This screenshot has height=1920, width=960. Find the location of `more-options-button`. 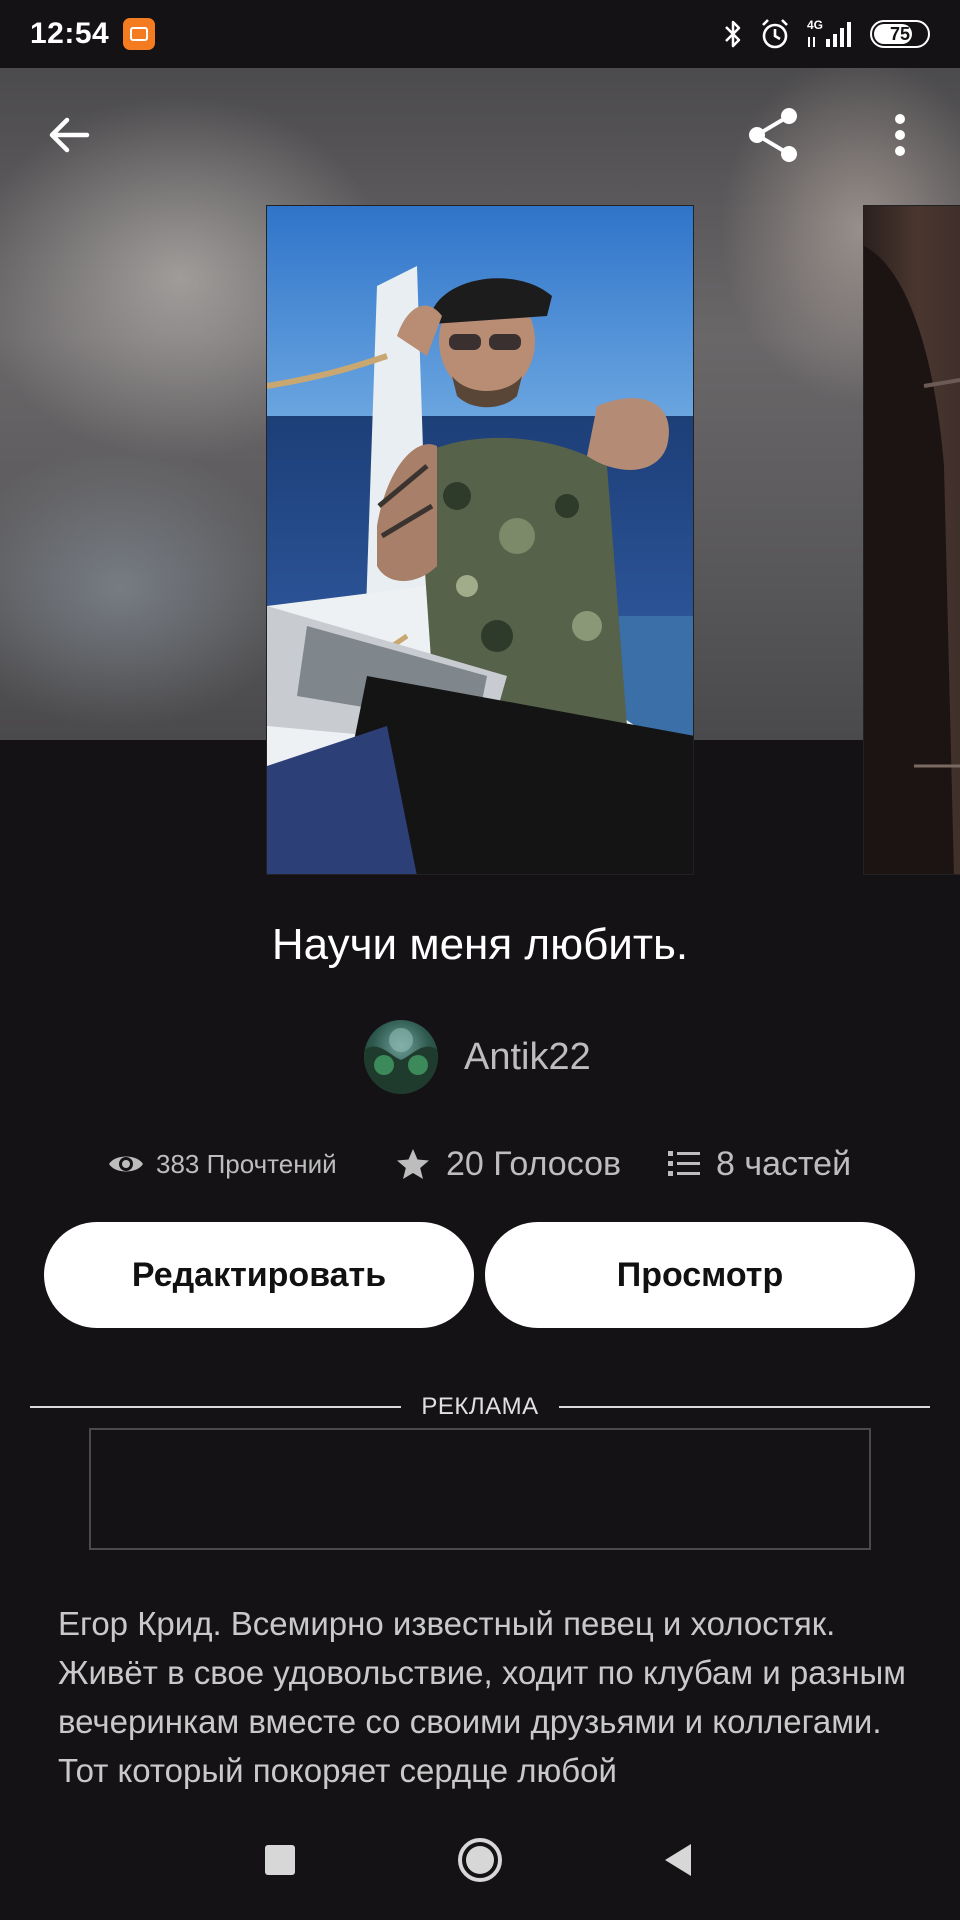

more-options-button is located at coordinates (900, 135).